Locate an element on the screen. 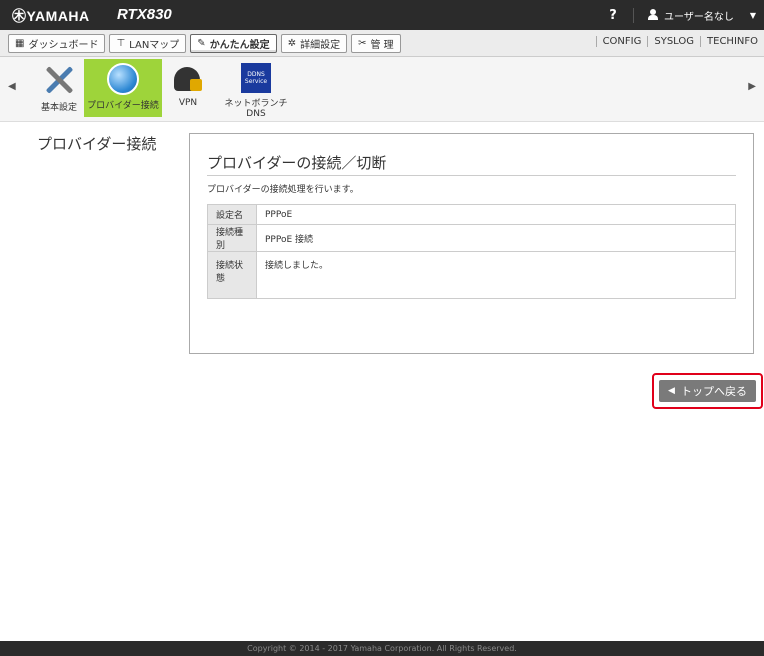 The height and width of the screenshot is (656, 764). tile-provider-connection: プロバイダー接続 is located at coordinates (123, 88).